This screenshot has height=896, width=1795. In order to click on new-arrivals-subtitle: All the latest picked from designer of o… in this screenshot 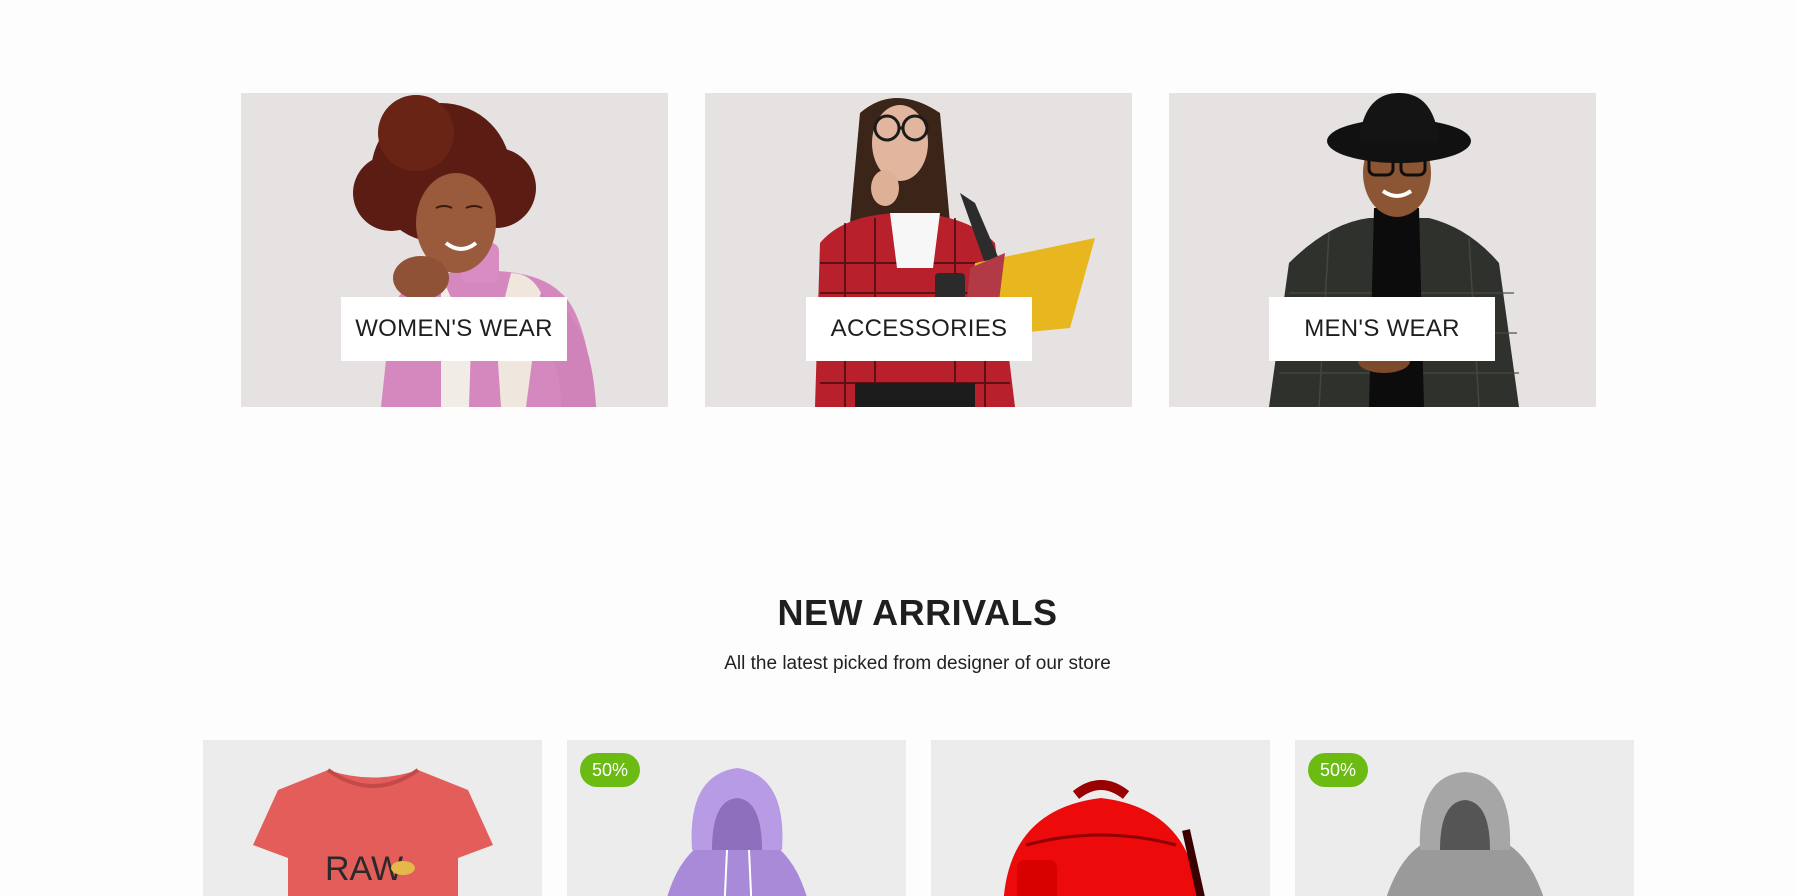, I will do `click(917, 663)`.